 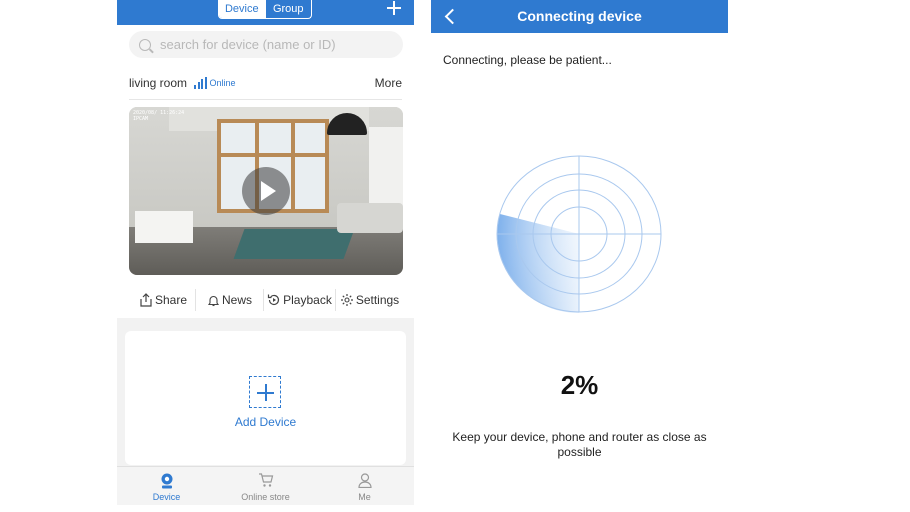 What do you see at coordinates (265, 99) in the screenshot?
I see `divider` at bounding box center [265, 99].